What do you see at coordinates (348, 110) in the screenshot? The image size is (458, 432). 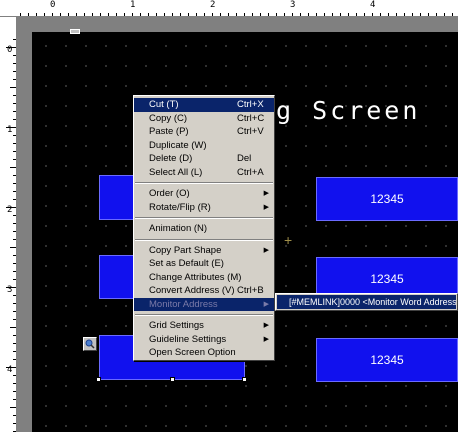 I see `screen-title-text: g Screen` at bounding box center [348, 110].